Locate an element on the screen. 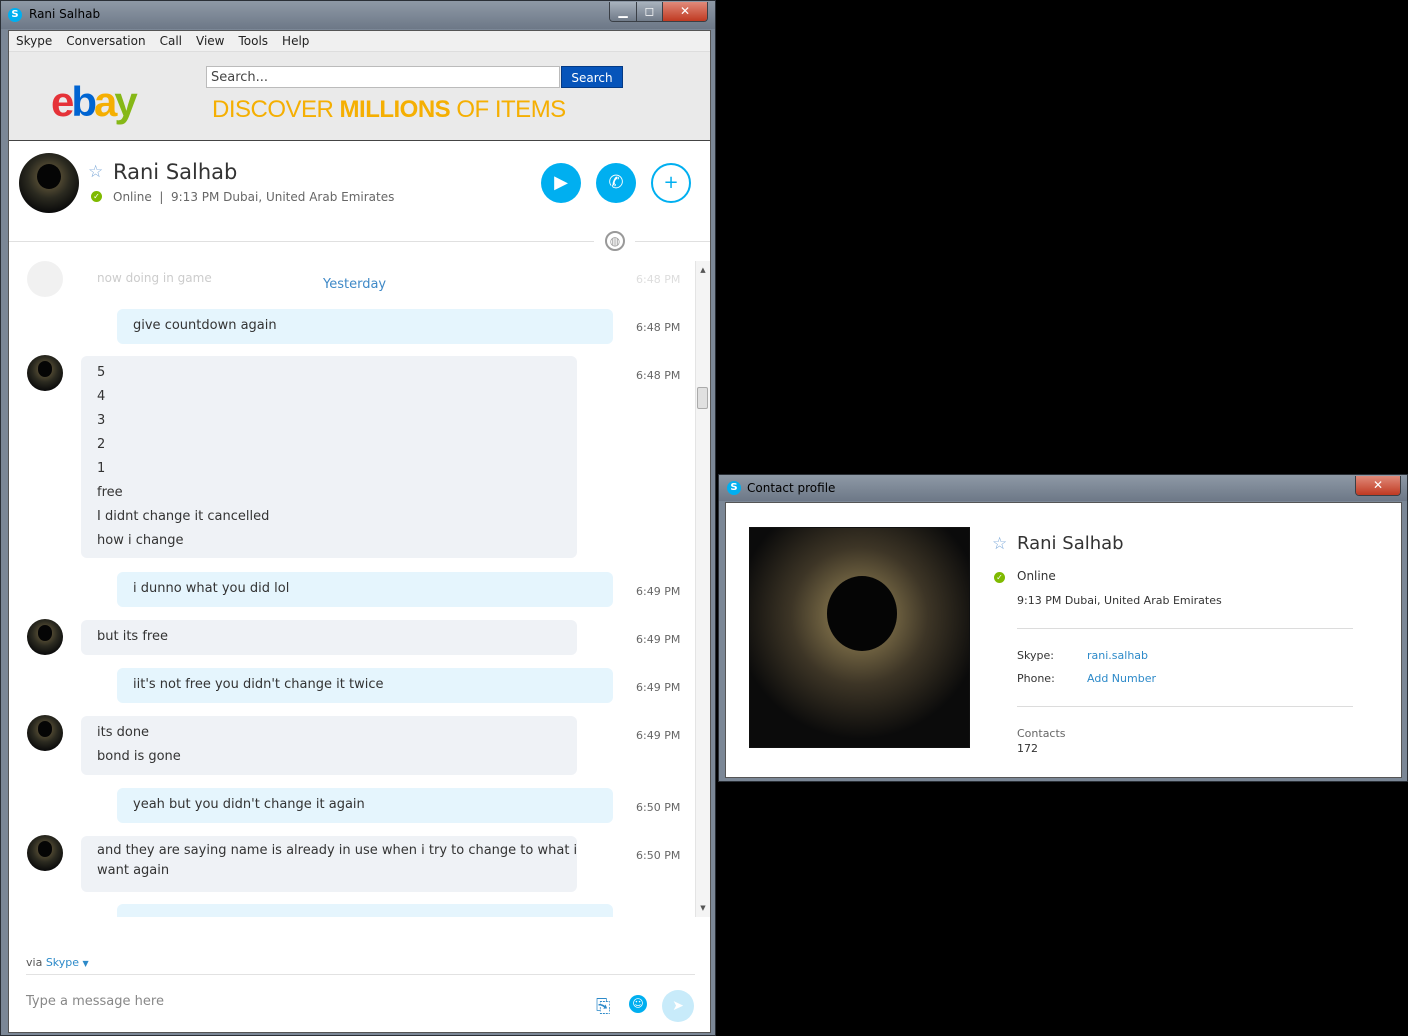  compose-divider is located at coordinates (360, 974).